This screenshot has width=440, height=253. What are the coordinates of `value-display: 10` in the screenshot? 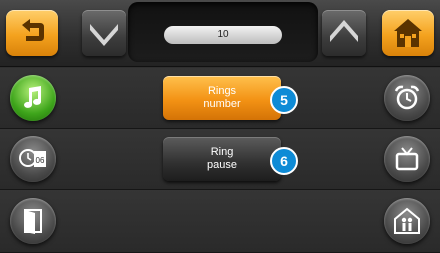 It's located at (223, 32).